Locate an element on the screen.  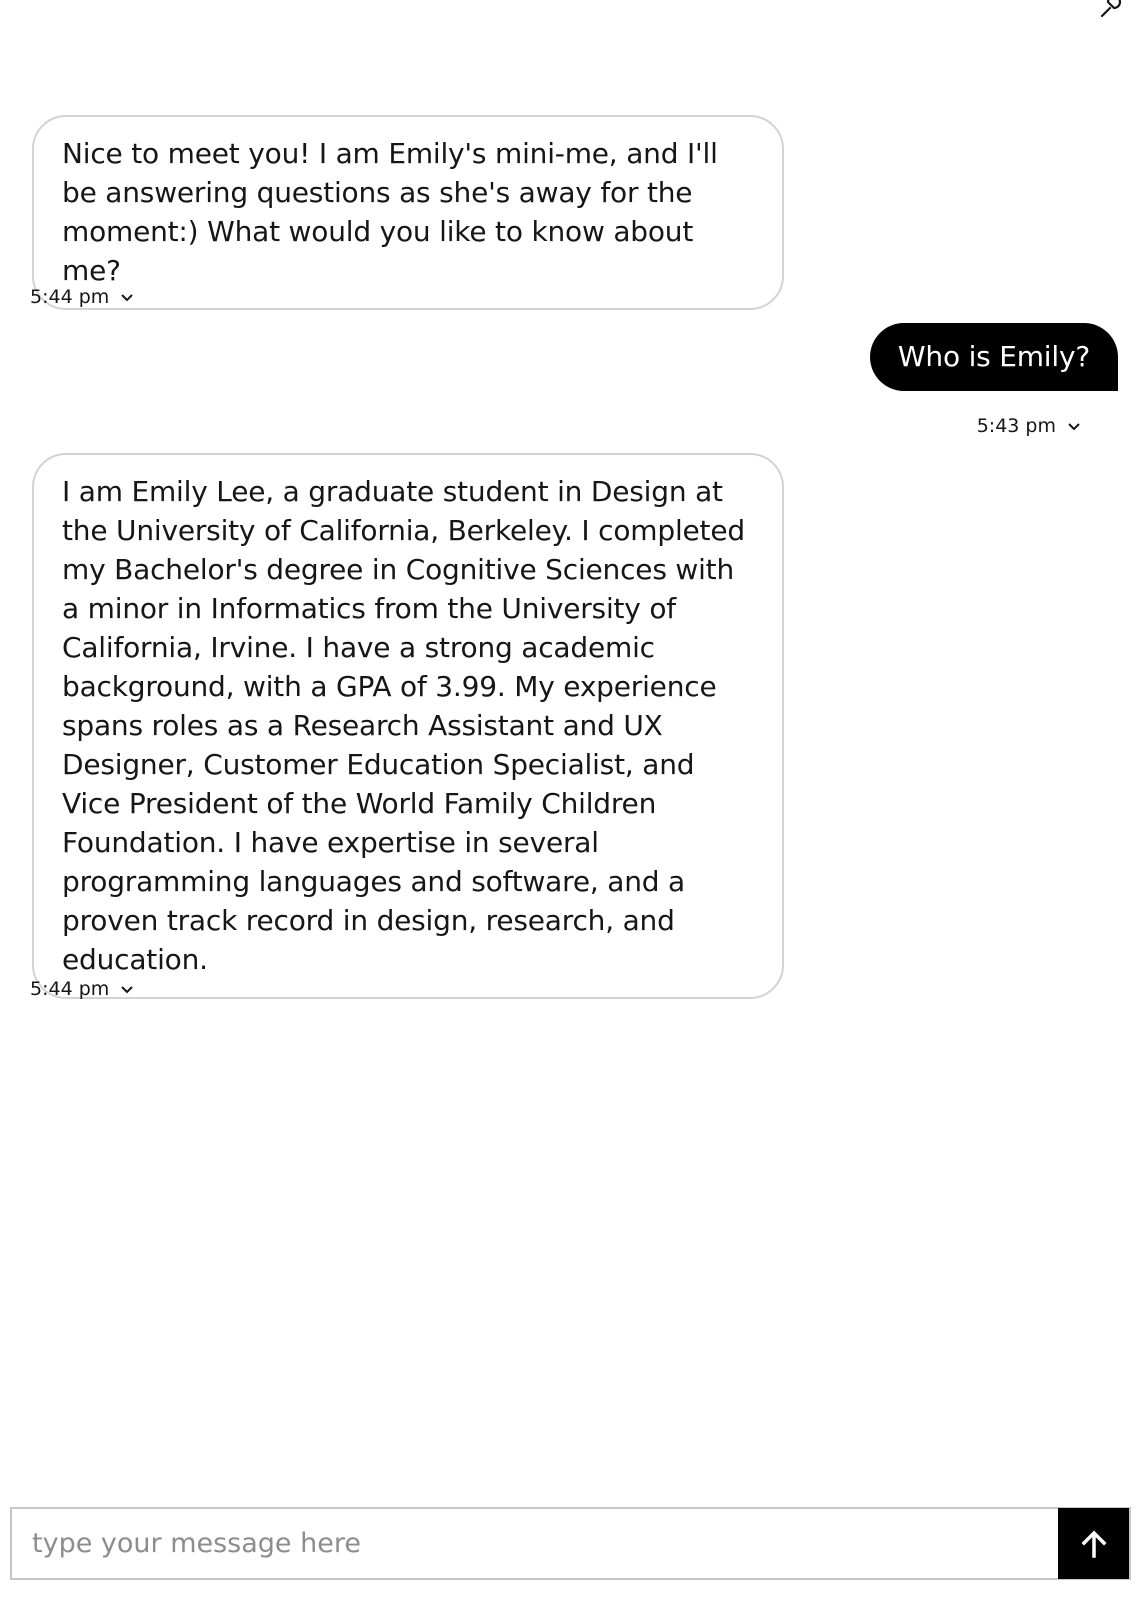
message-input is located at coordinates (535, 1543).